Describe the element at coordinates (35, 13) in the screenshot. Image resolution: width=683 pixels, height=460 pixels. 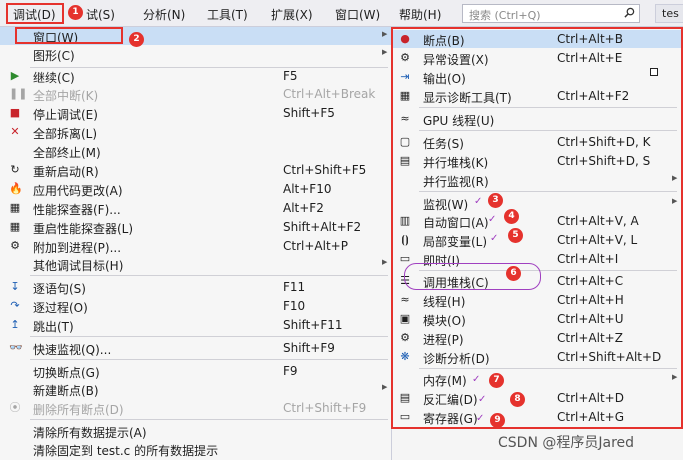
I see `annotation-box-debug` at that location.